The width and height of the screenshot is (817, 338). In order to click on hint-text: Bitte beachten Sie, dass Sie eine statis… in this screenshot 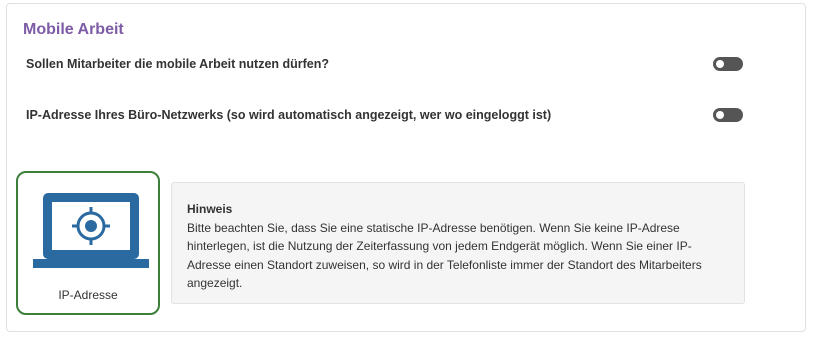, I will do `click(444, 255)`.